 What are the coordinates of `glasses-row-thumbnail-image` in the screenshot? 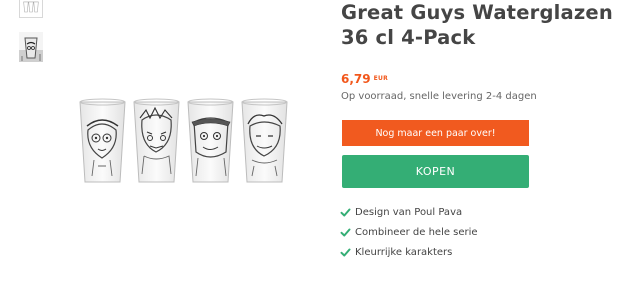 It's located at (31, 7).